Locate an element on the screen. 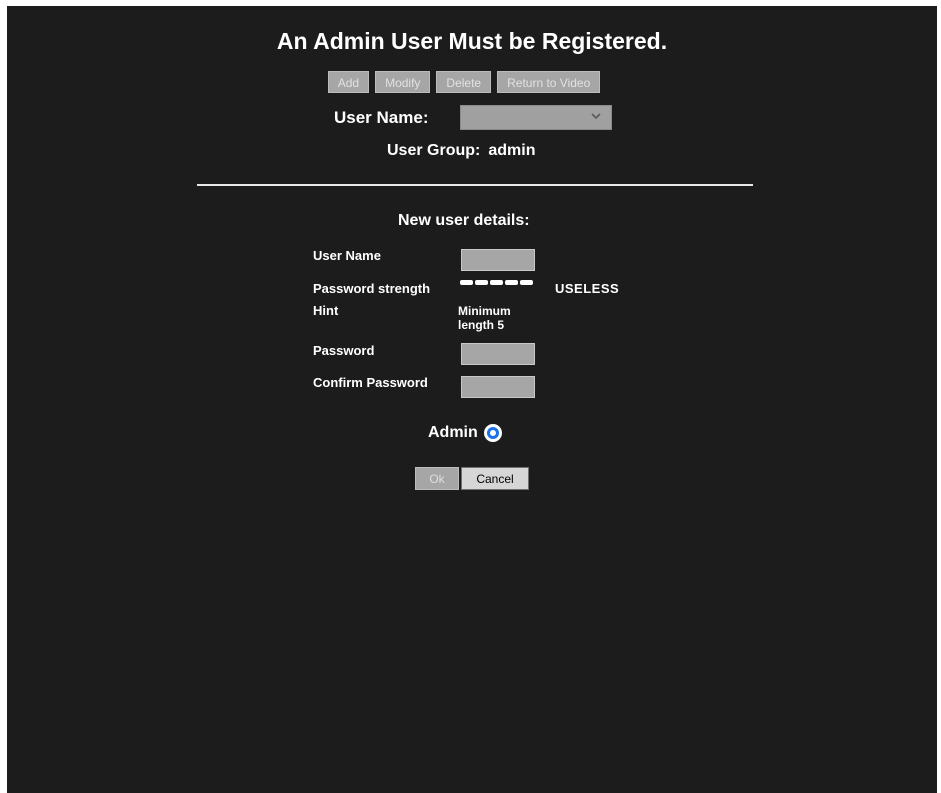 The width and height of the screenshot is (941, 793). dialog-actions: Ok Cancel is located at coordinates (472, 478).